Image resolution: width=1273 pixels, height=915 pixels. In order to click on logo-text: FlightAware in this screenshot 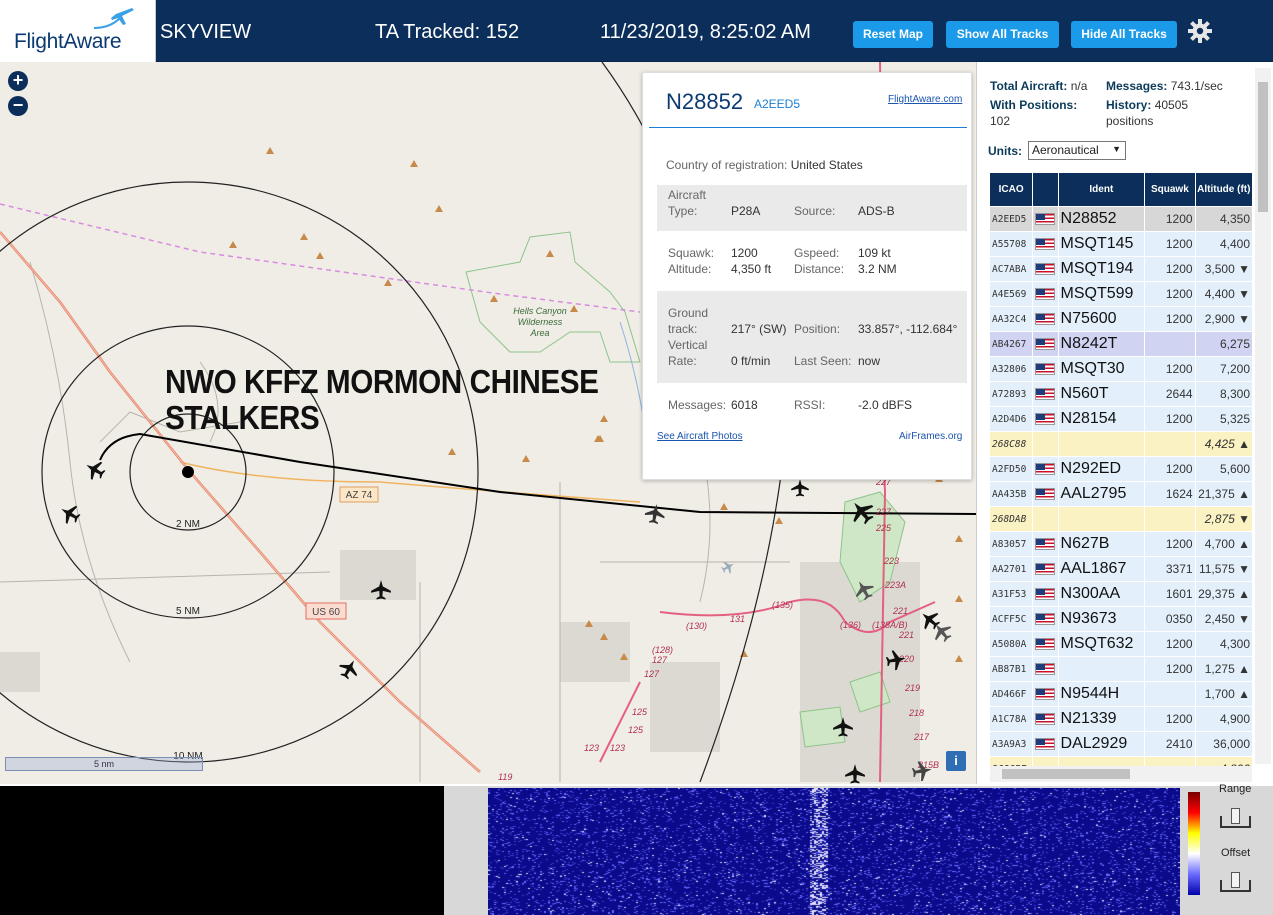, I will do `click(68, 41)`.